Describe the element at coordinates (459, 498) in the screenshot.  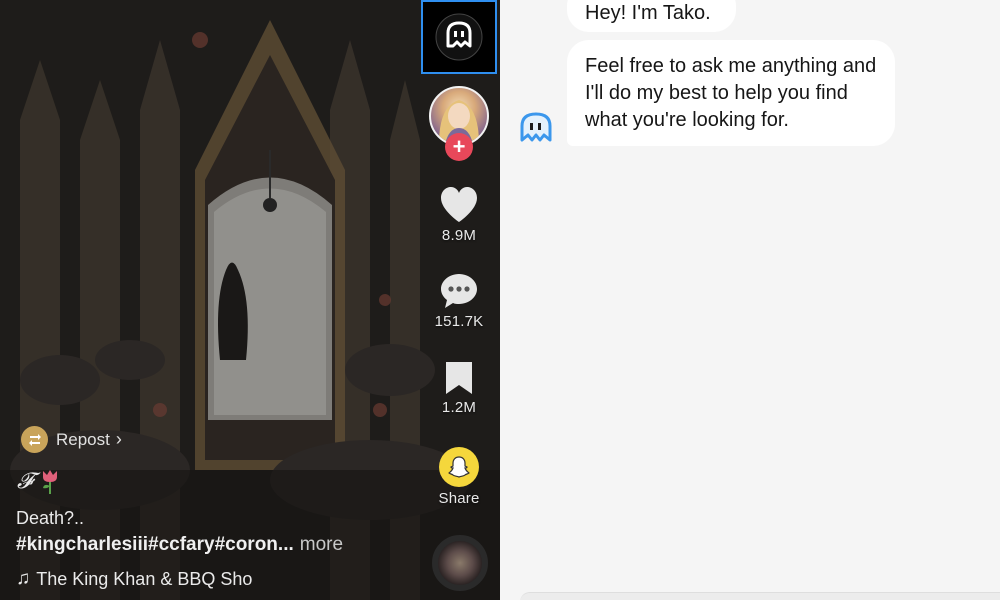
I see `share-label: Share` at that location.